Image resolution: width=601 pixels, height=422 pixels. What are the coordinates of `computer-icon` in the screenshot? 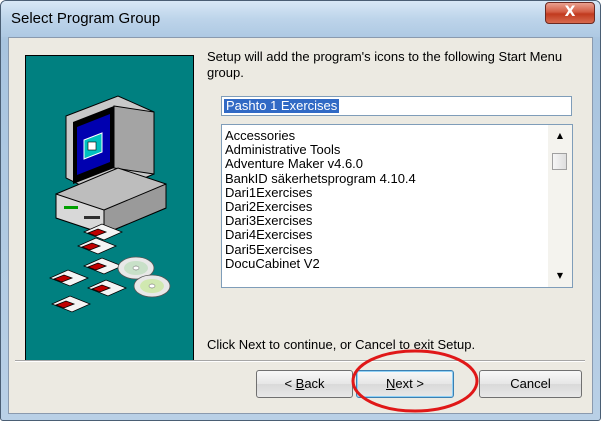 It's located at (111, 165).